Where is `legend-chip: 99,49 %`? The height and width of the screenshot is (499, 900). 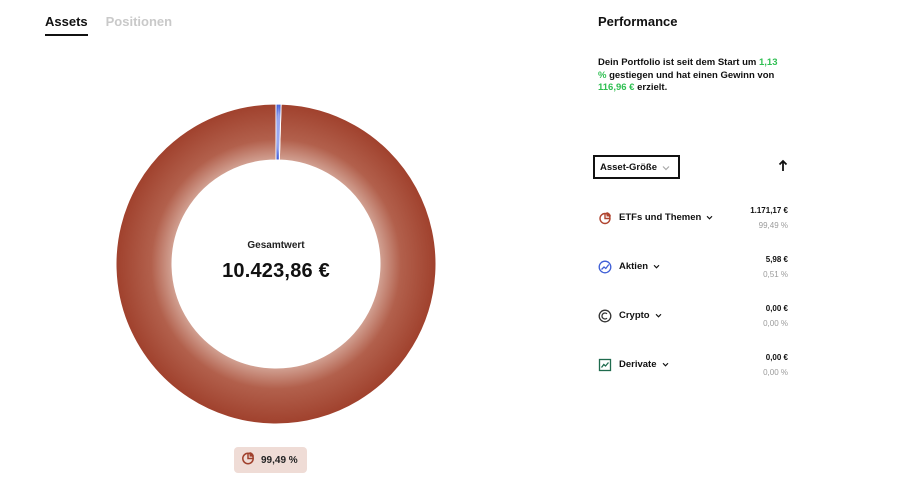
legend-chip: 99,49 % is located at coordinates (270, 460).